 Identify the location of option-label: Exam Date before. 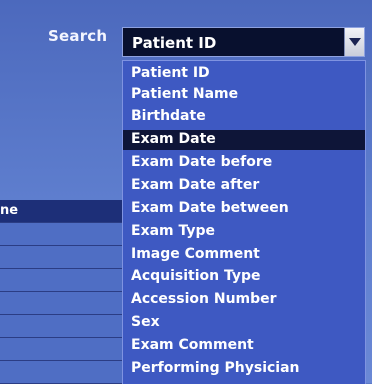
(202, 162).